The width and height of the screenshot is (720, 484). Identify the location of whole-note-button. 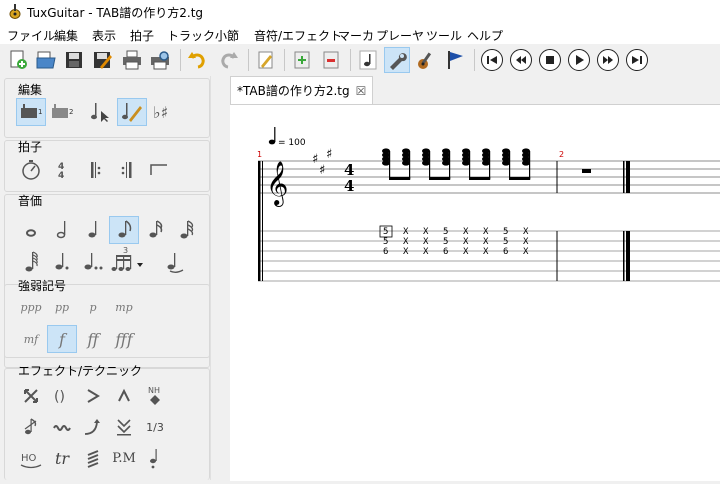
(31, 230).